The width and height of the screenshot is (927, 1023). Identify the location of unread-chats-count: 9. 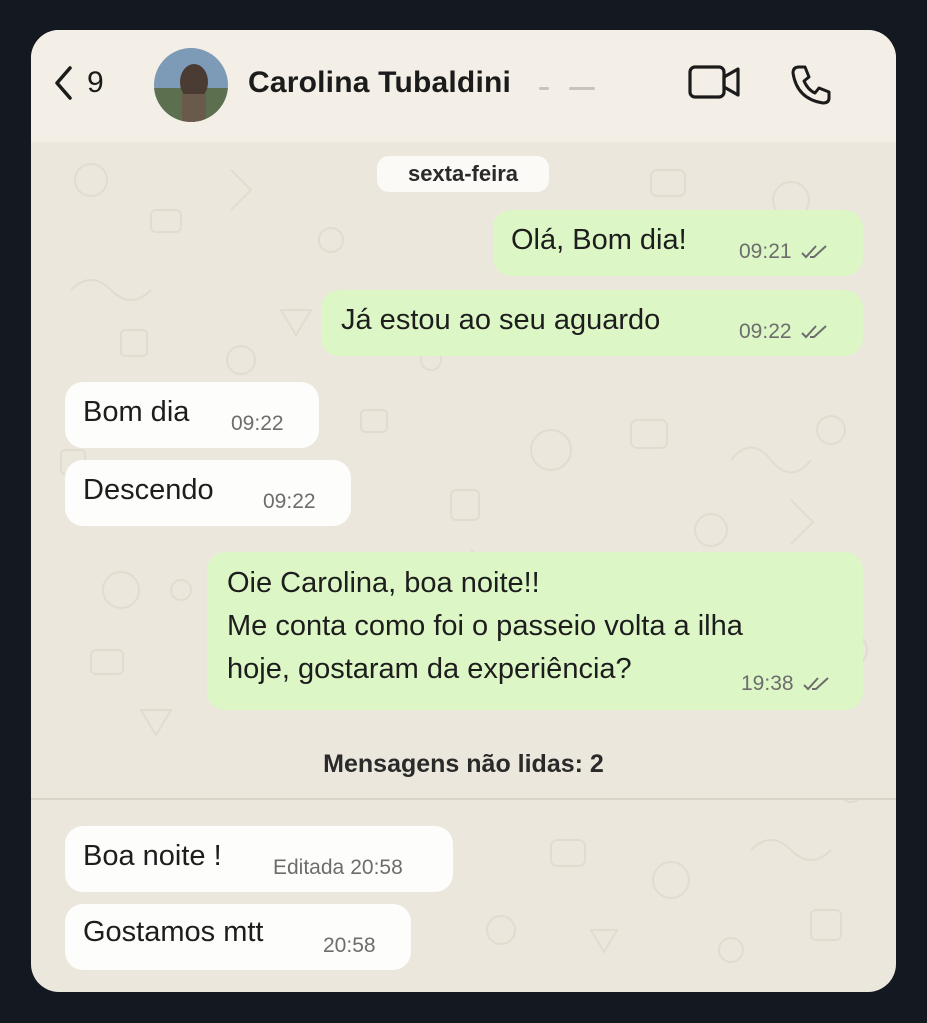
(95, 82).